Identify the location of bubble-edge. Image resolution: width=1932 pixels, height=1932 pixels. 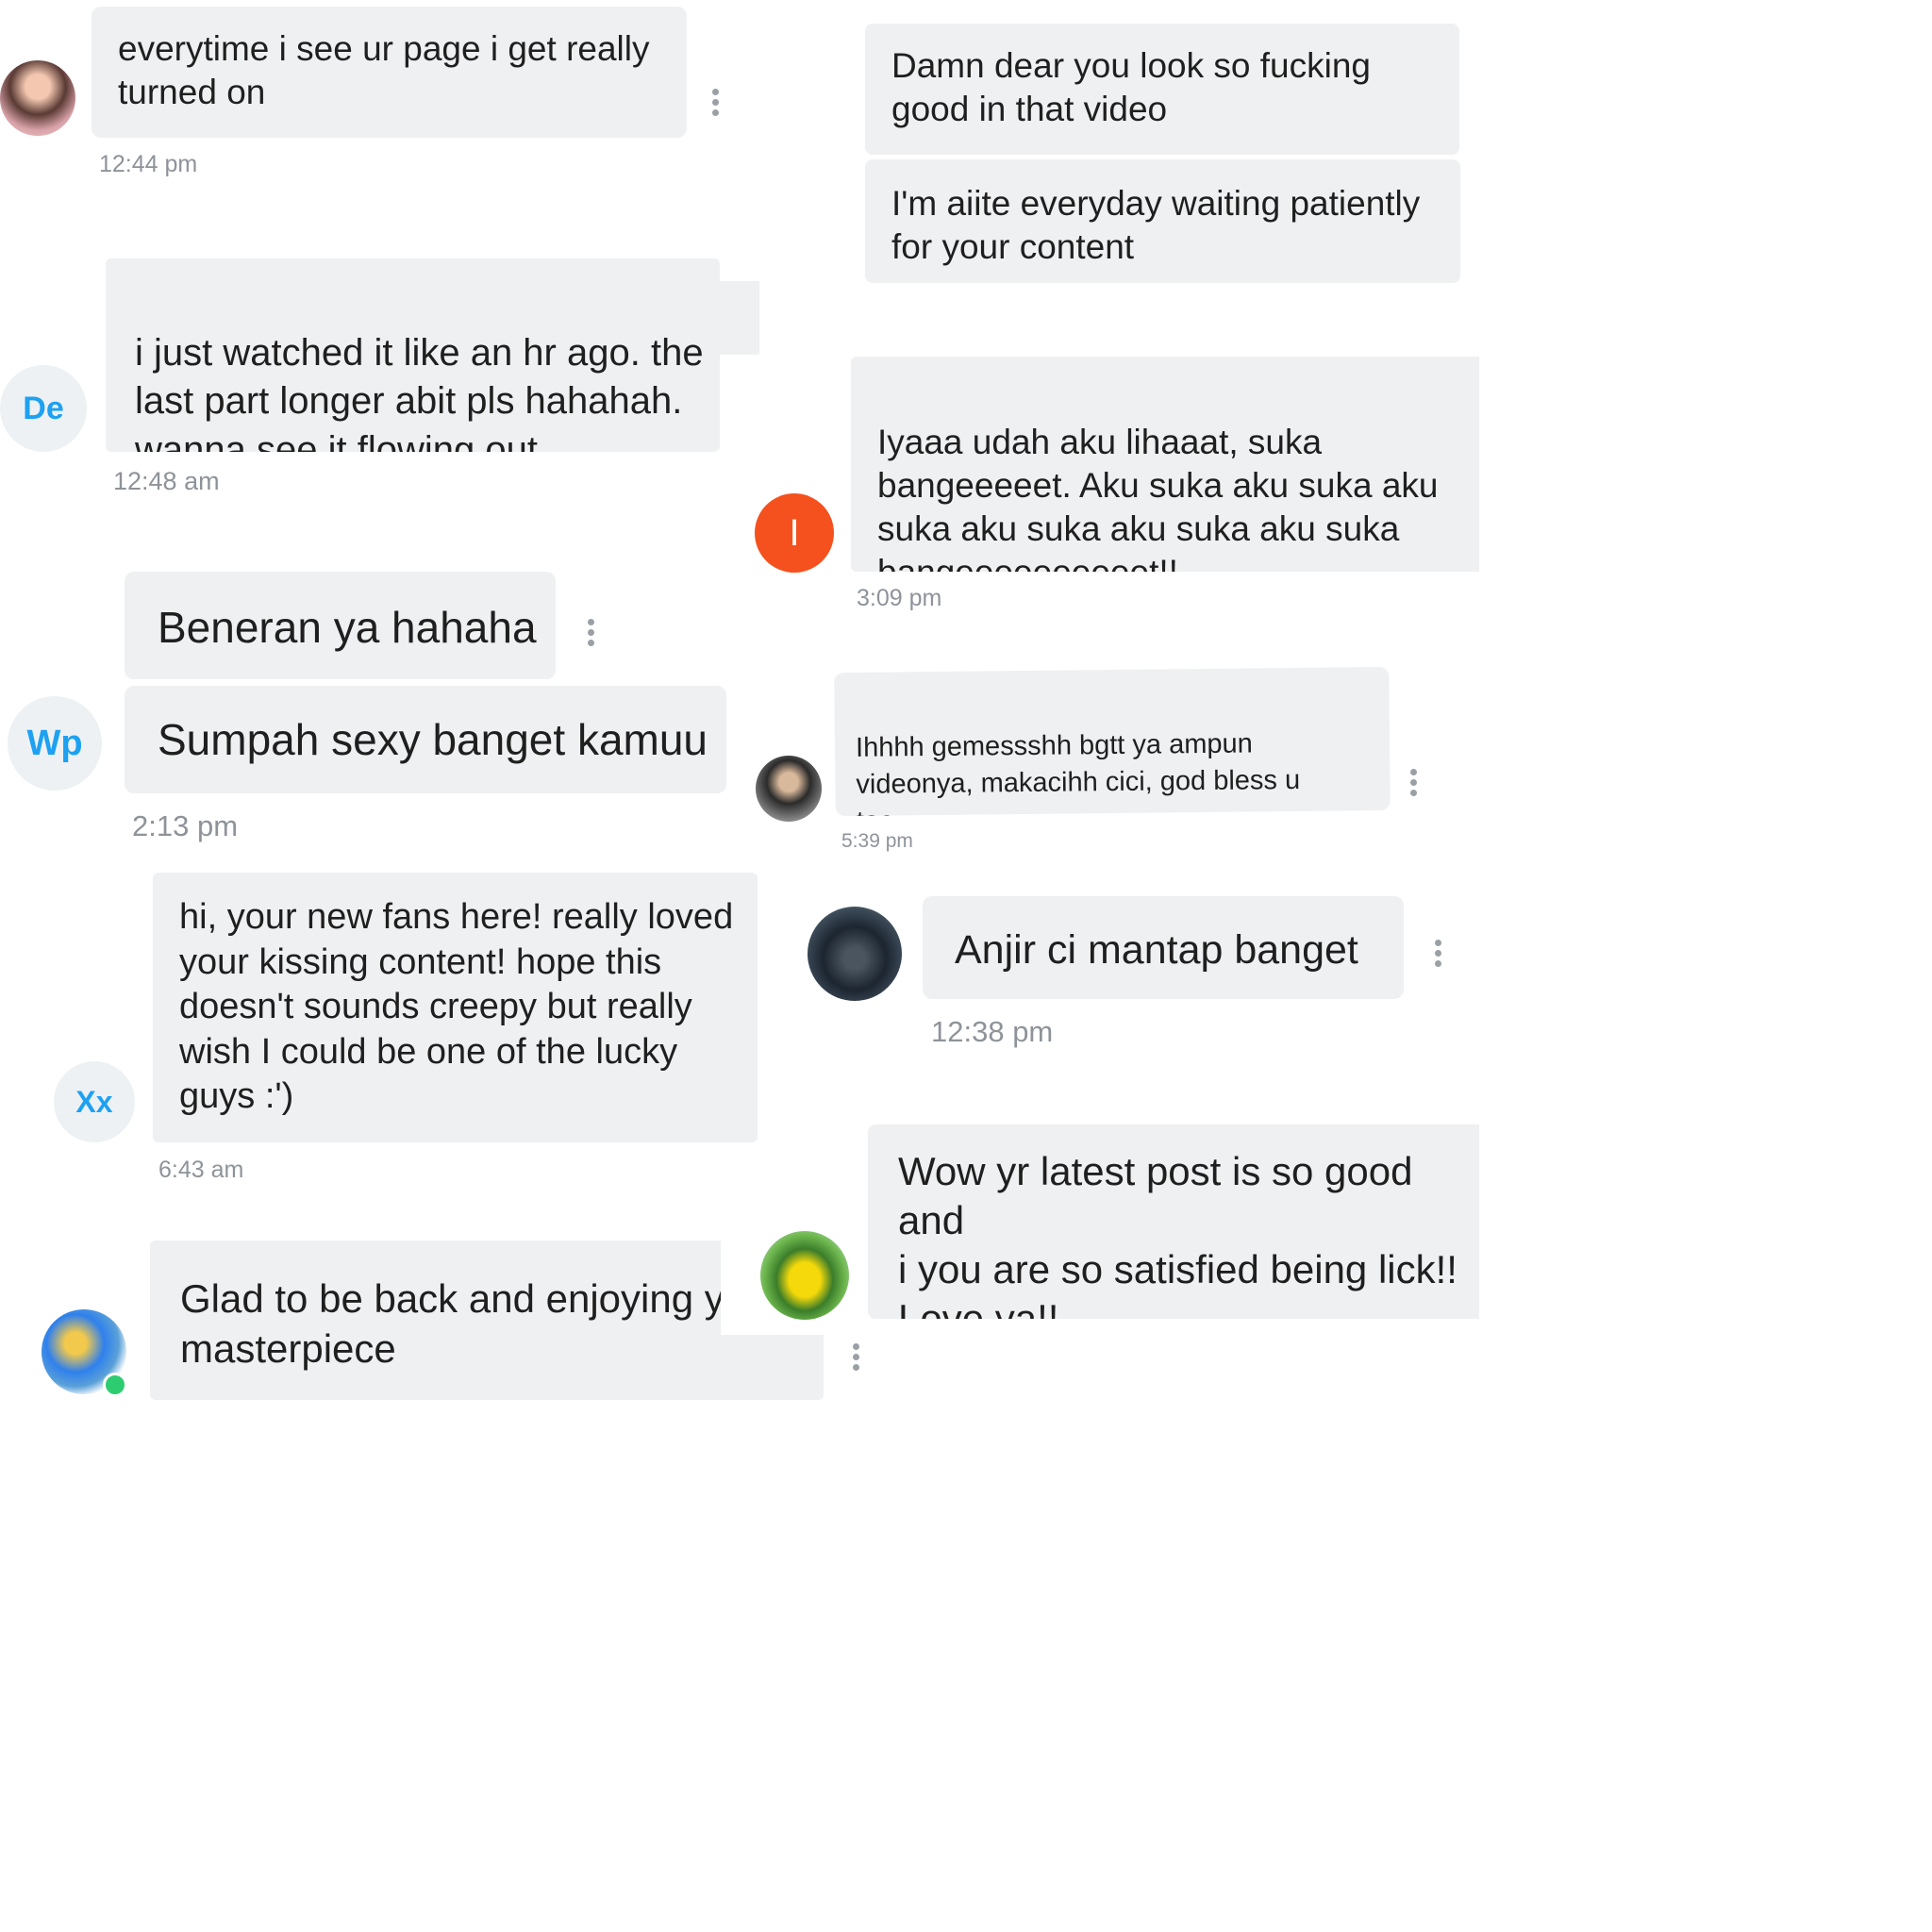
(740, 318).